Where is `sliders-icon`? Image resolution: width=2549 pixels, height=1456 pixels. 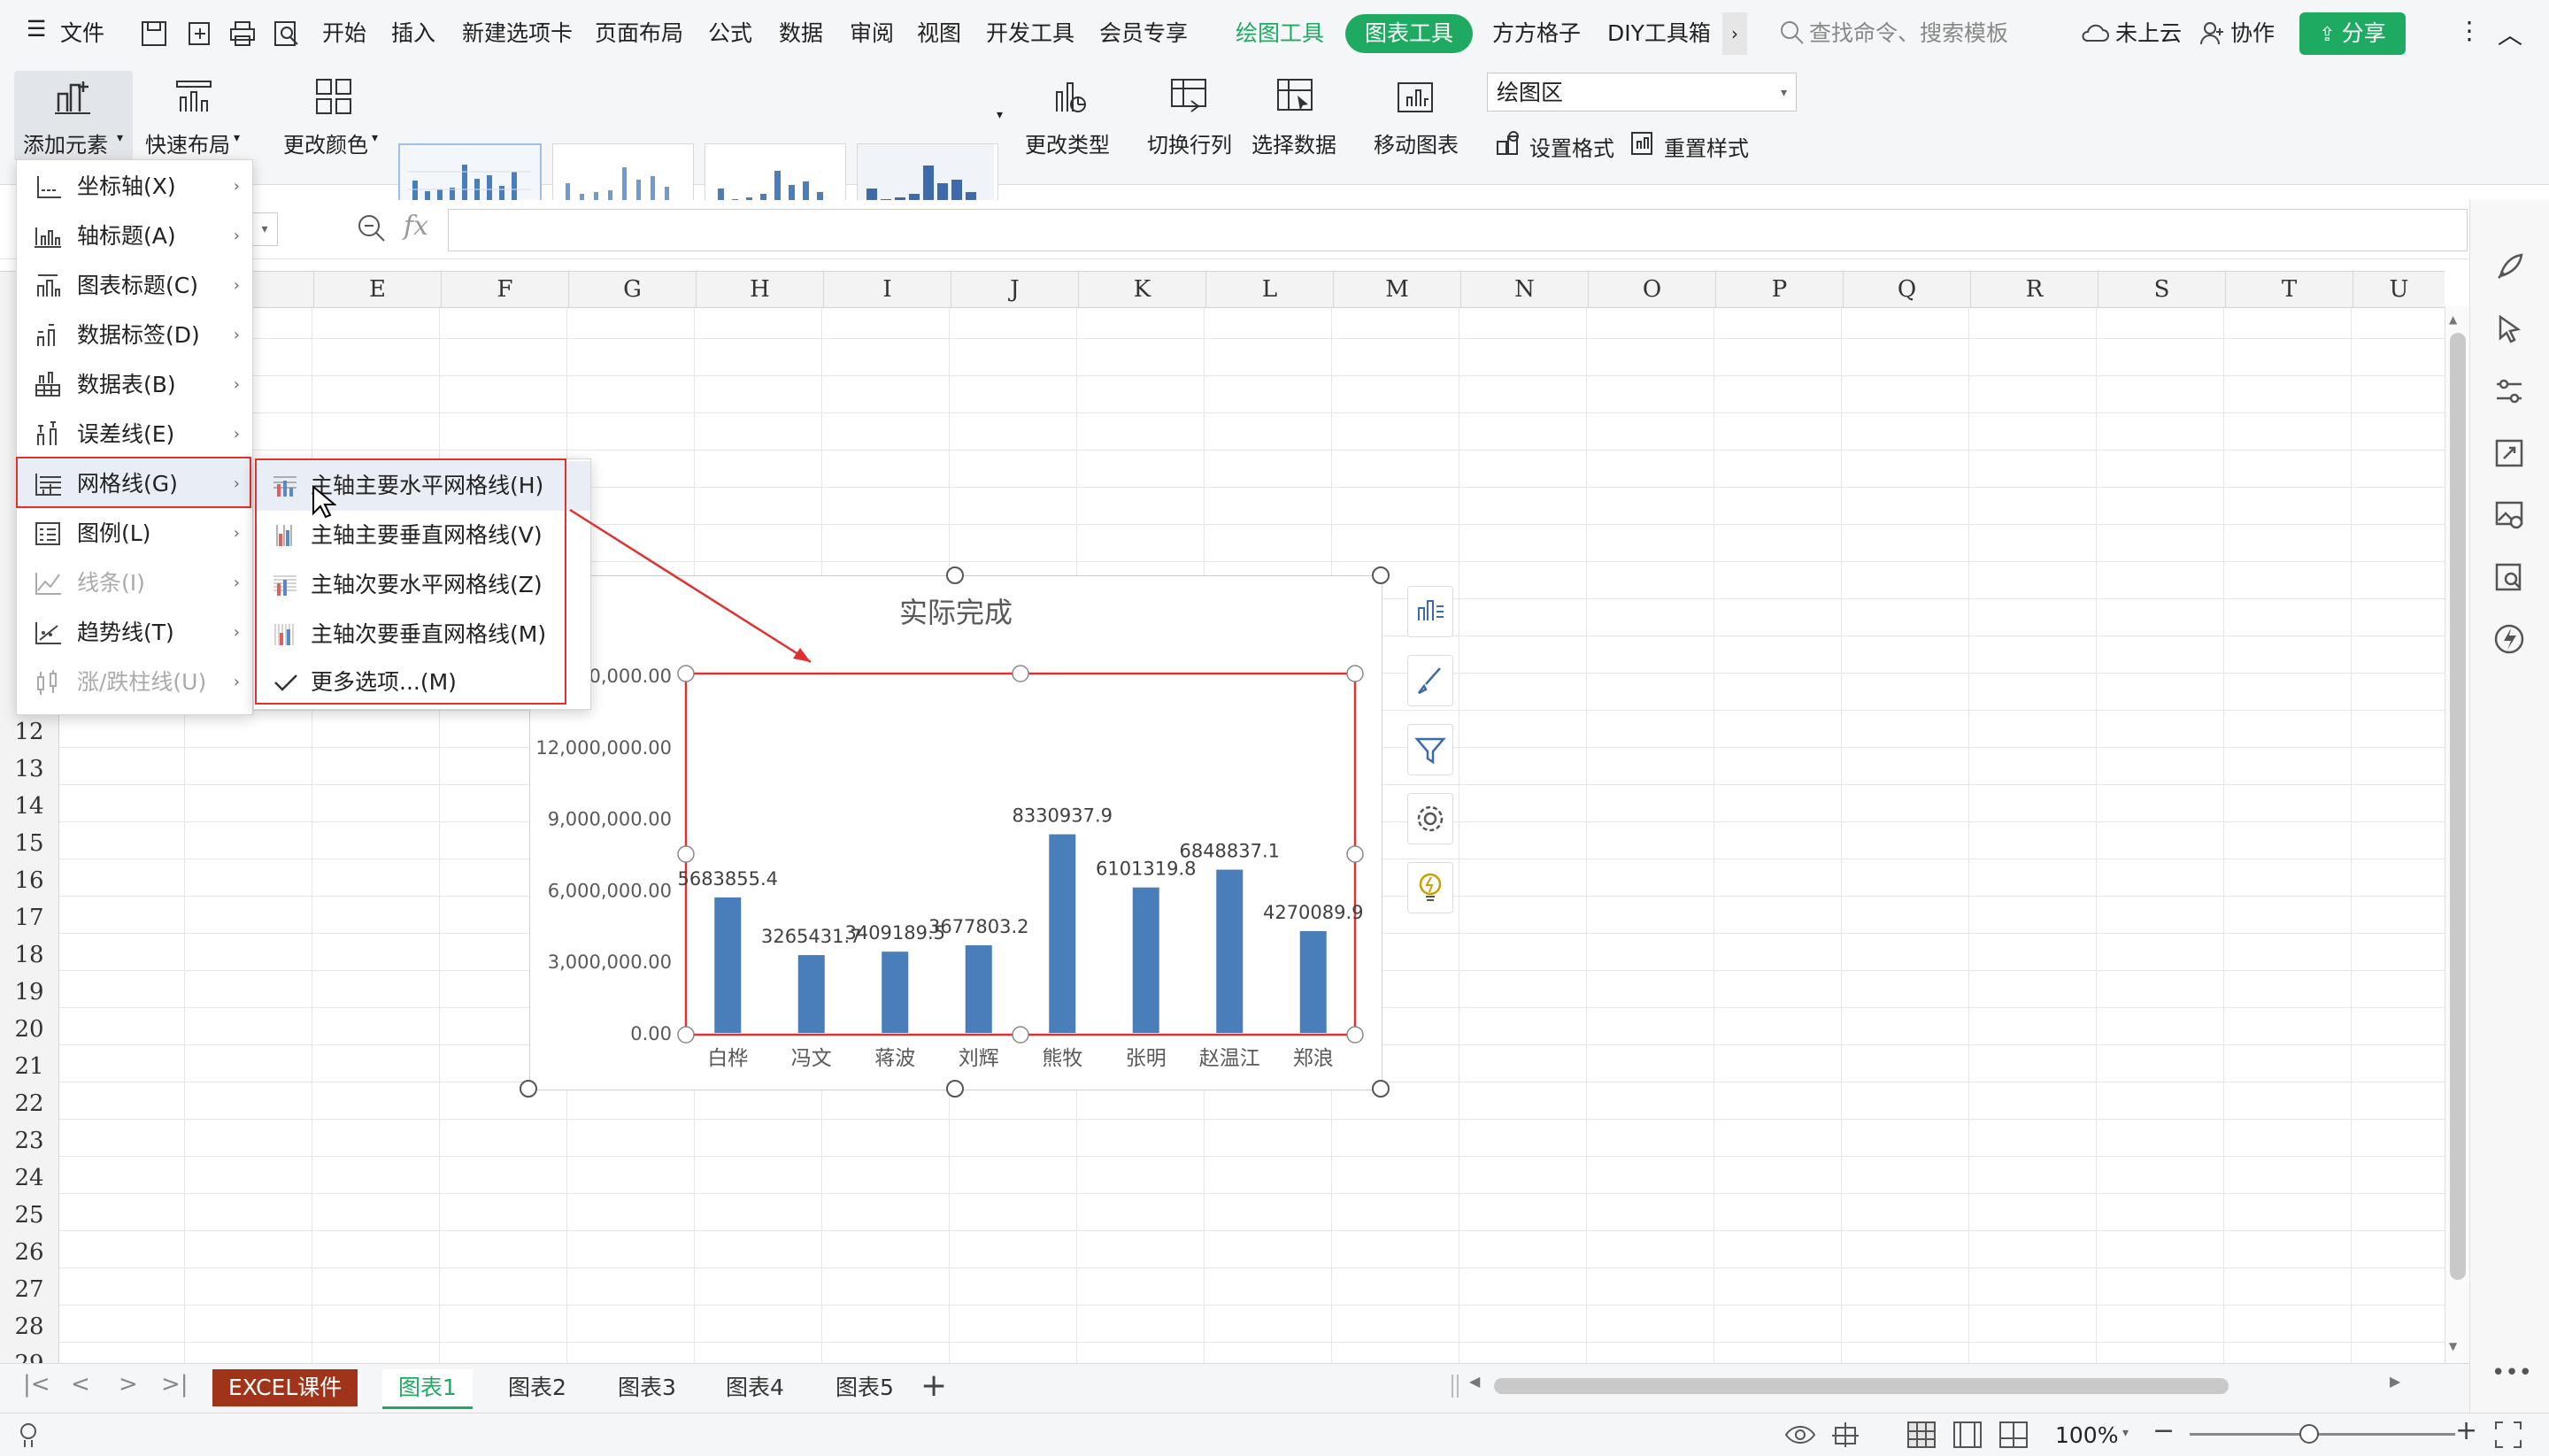 sliders-icon is located at coordinates (2509, 391).